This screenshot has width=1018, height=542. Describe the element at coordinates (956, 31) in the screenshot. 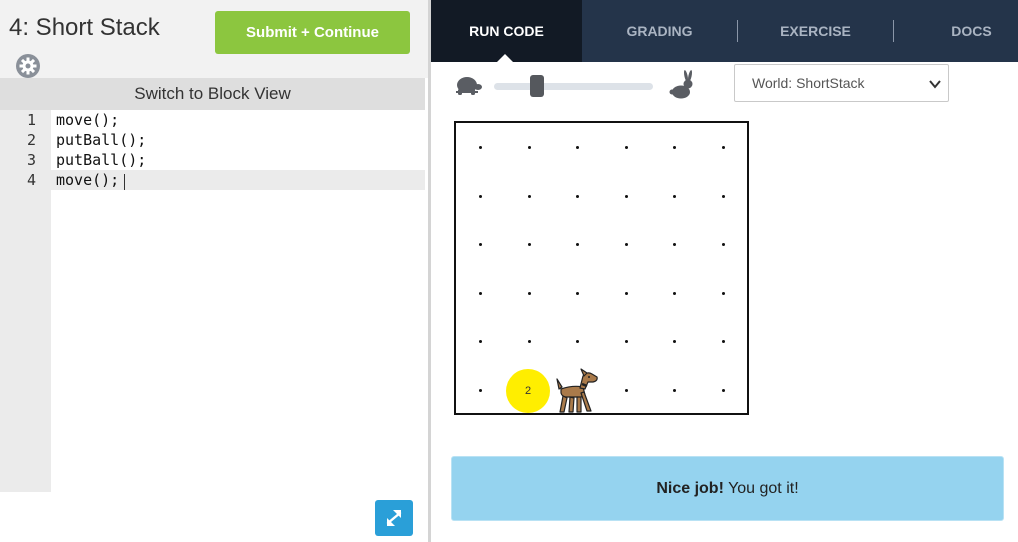

I see `tab-docs: DOCS` at that location.